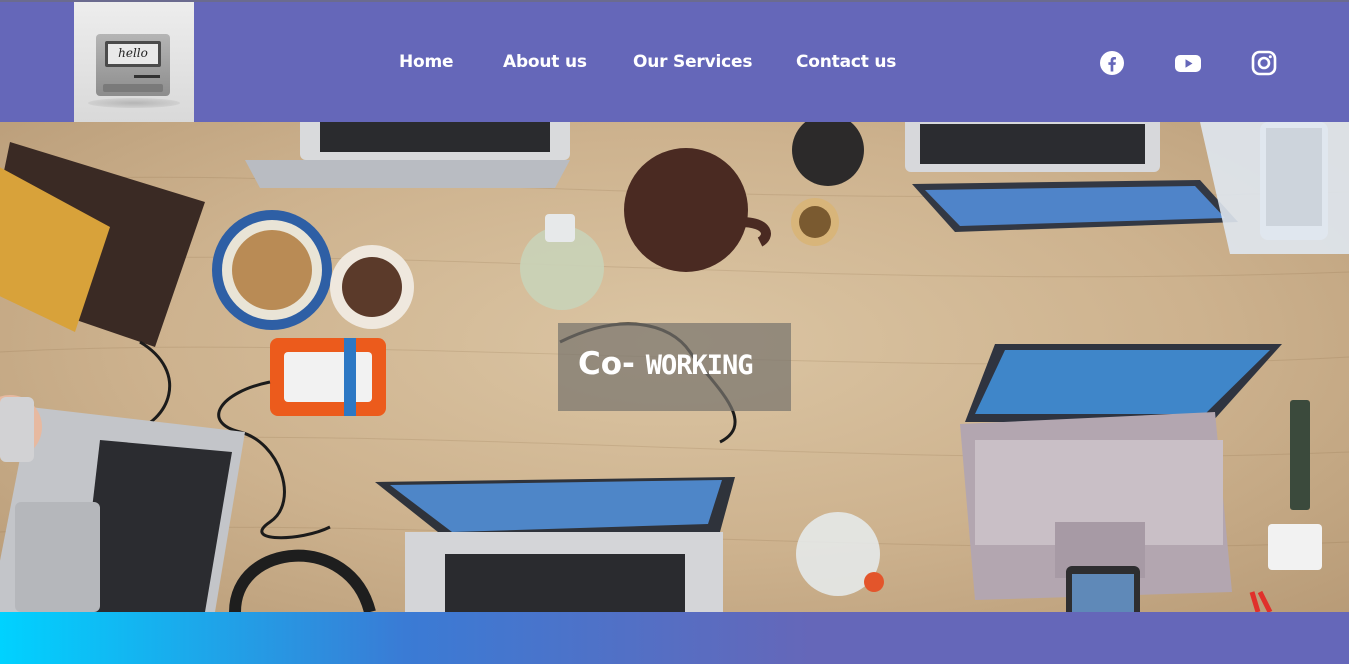 This screenshot has height=664, width=1349. What do you see at coordinates (1121, 472) in the screenshot?
I see `laptop-bottom-right` at bounding box center [1121, 472].